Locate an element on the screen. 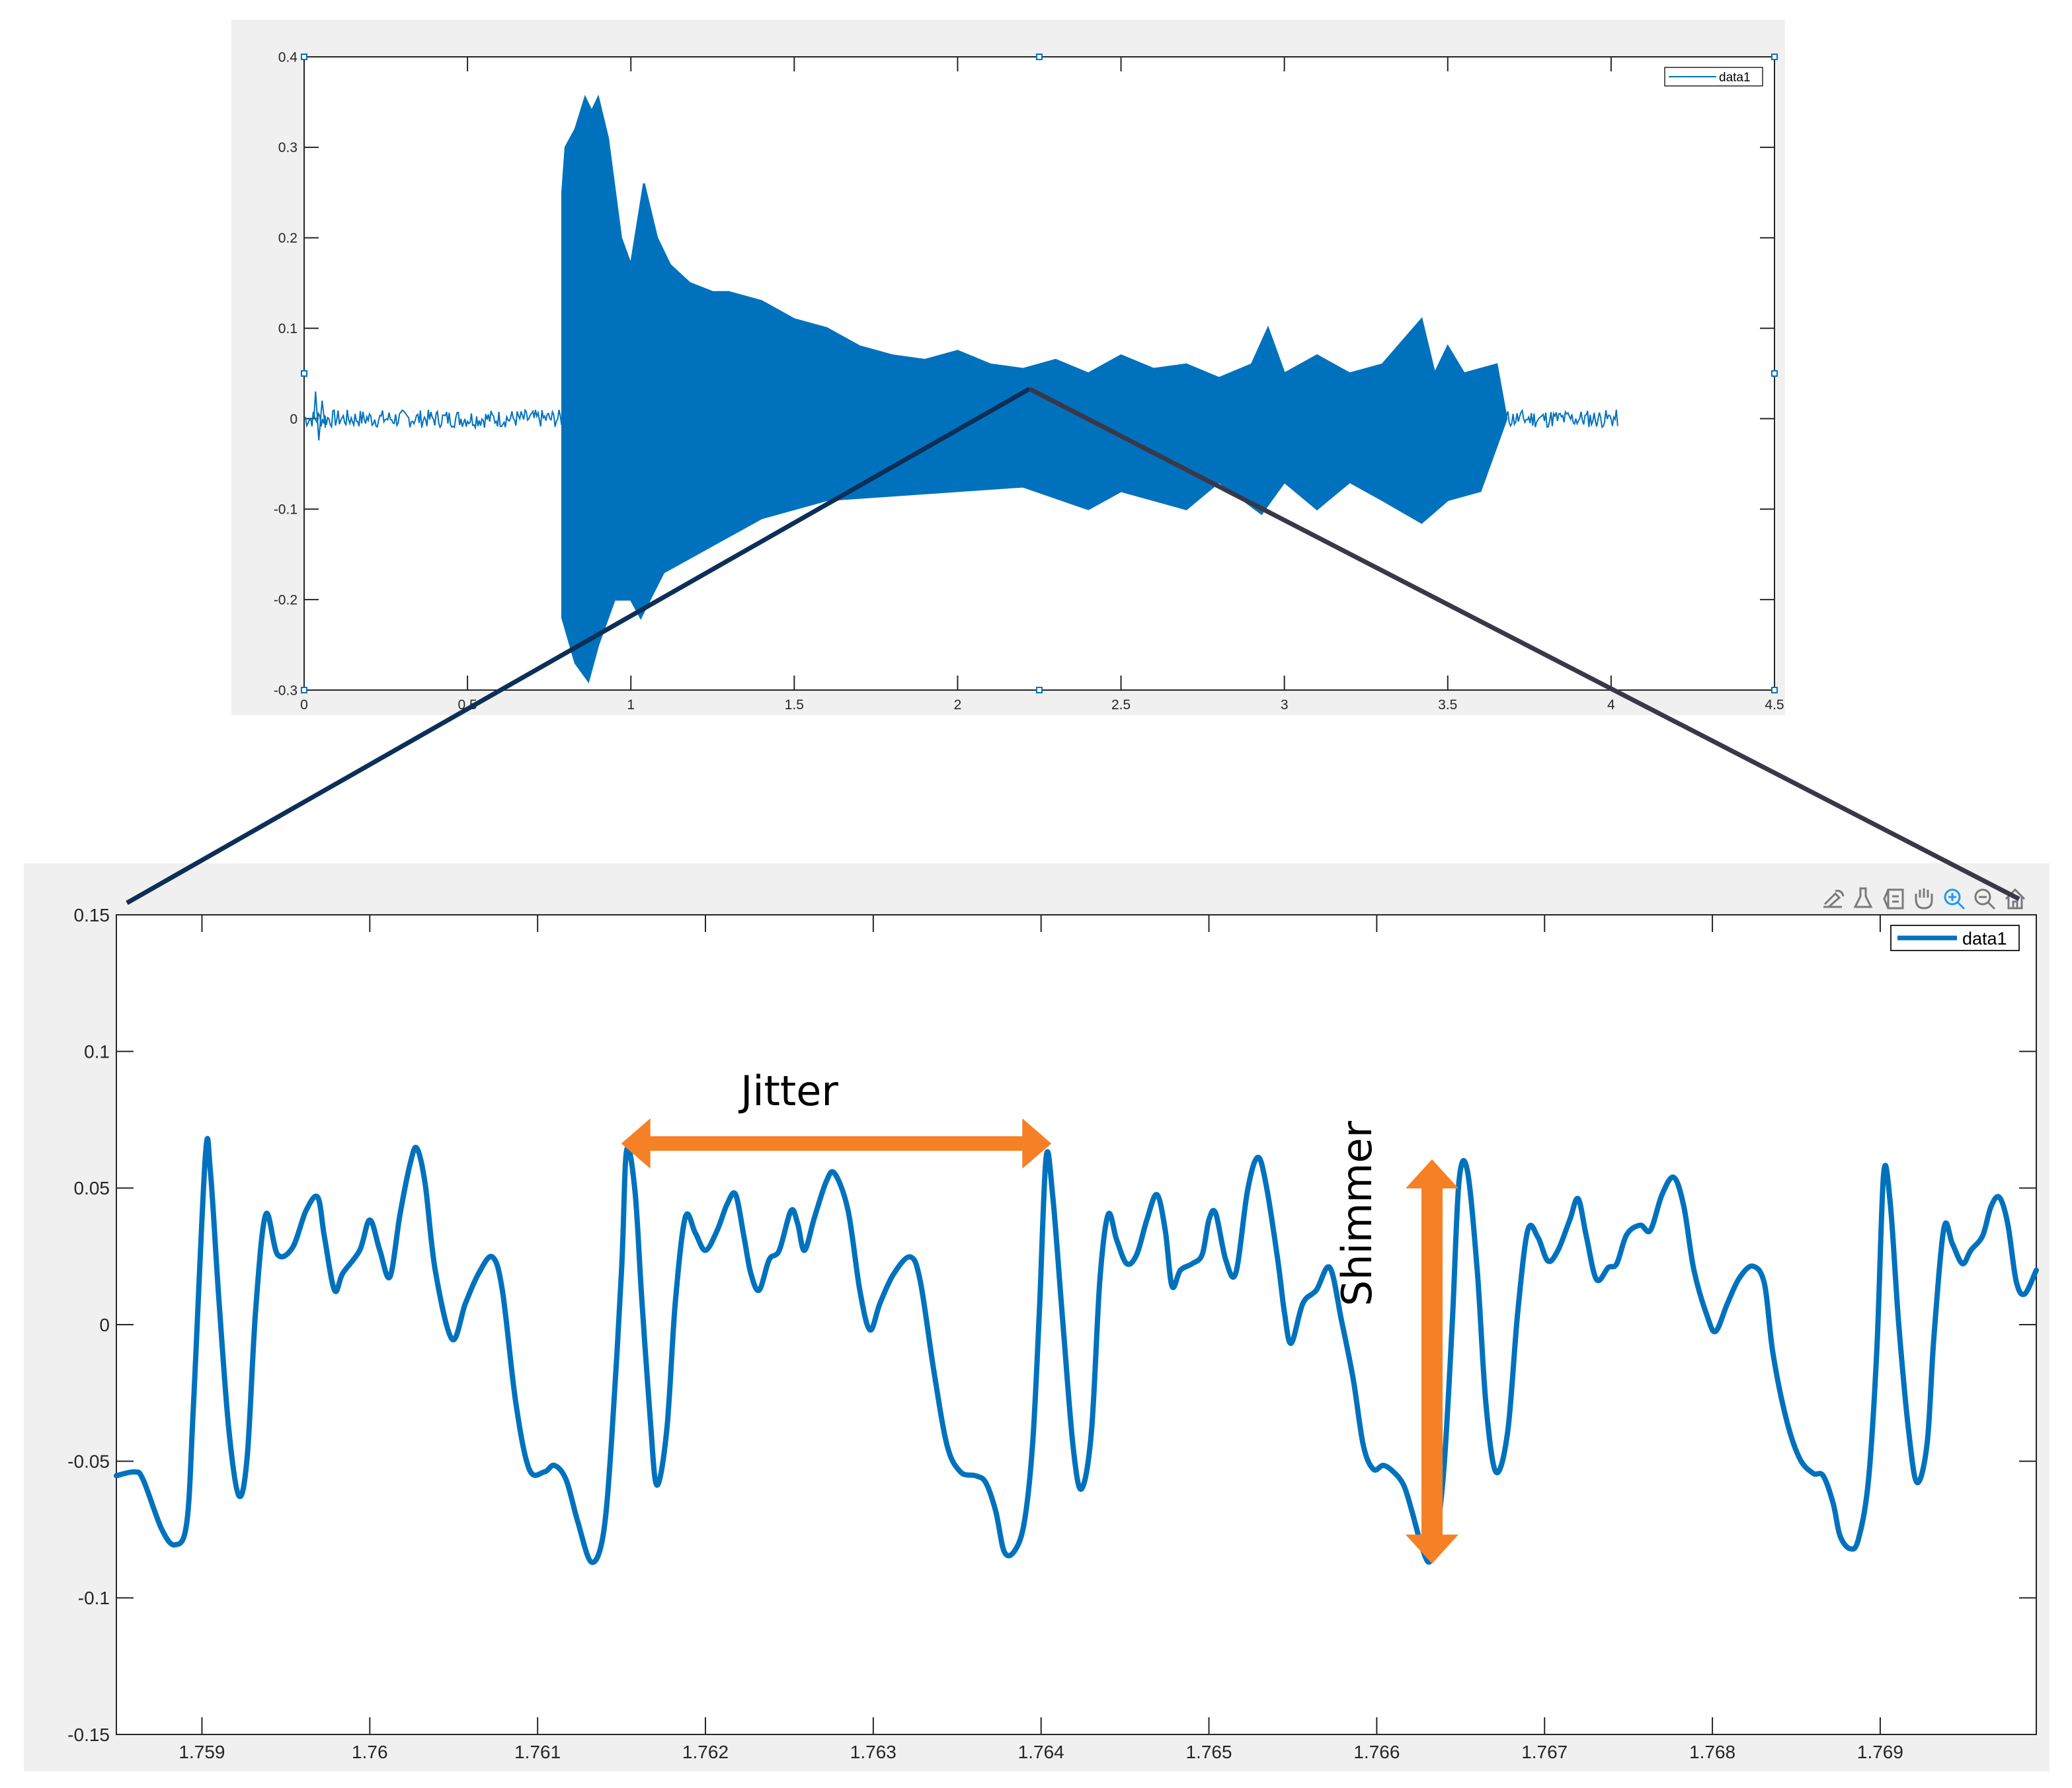  zoomed-xtick-label: 1.764 is located at coordinates (1041, 1752).